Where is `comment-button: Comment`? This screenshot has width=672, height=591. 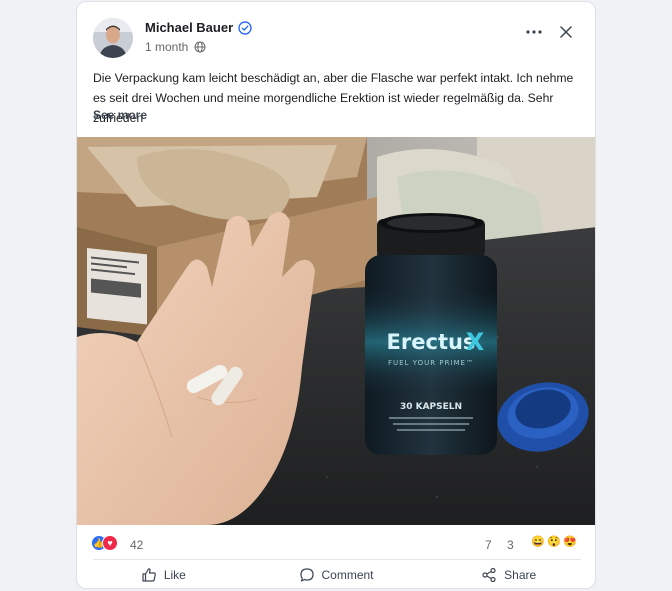 comment-button: Comment is located at coordinates (336, 574).